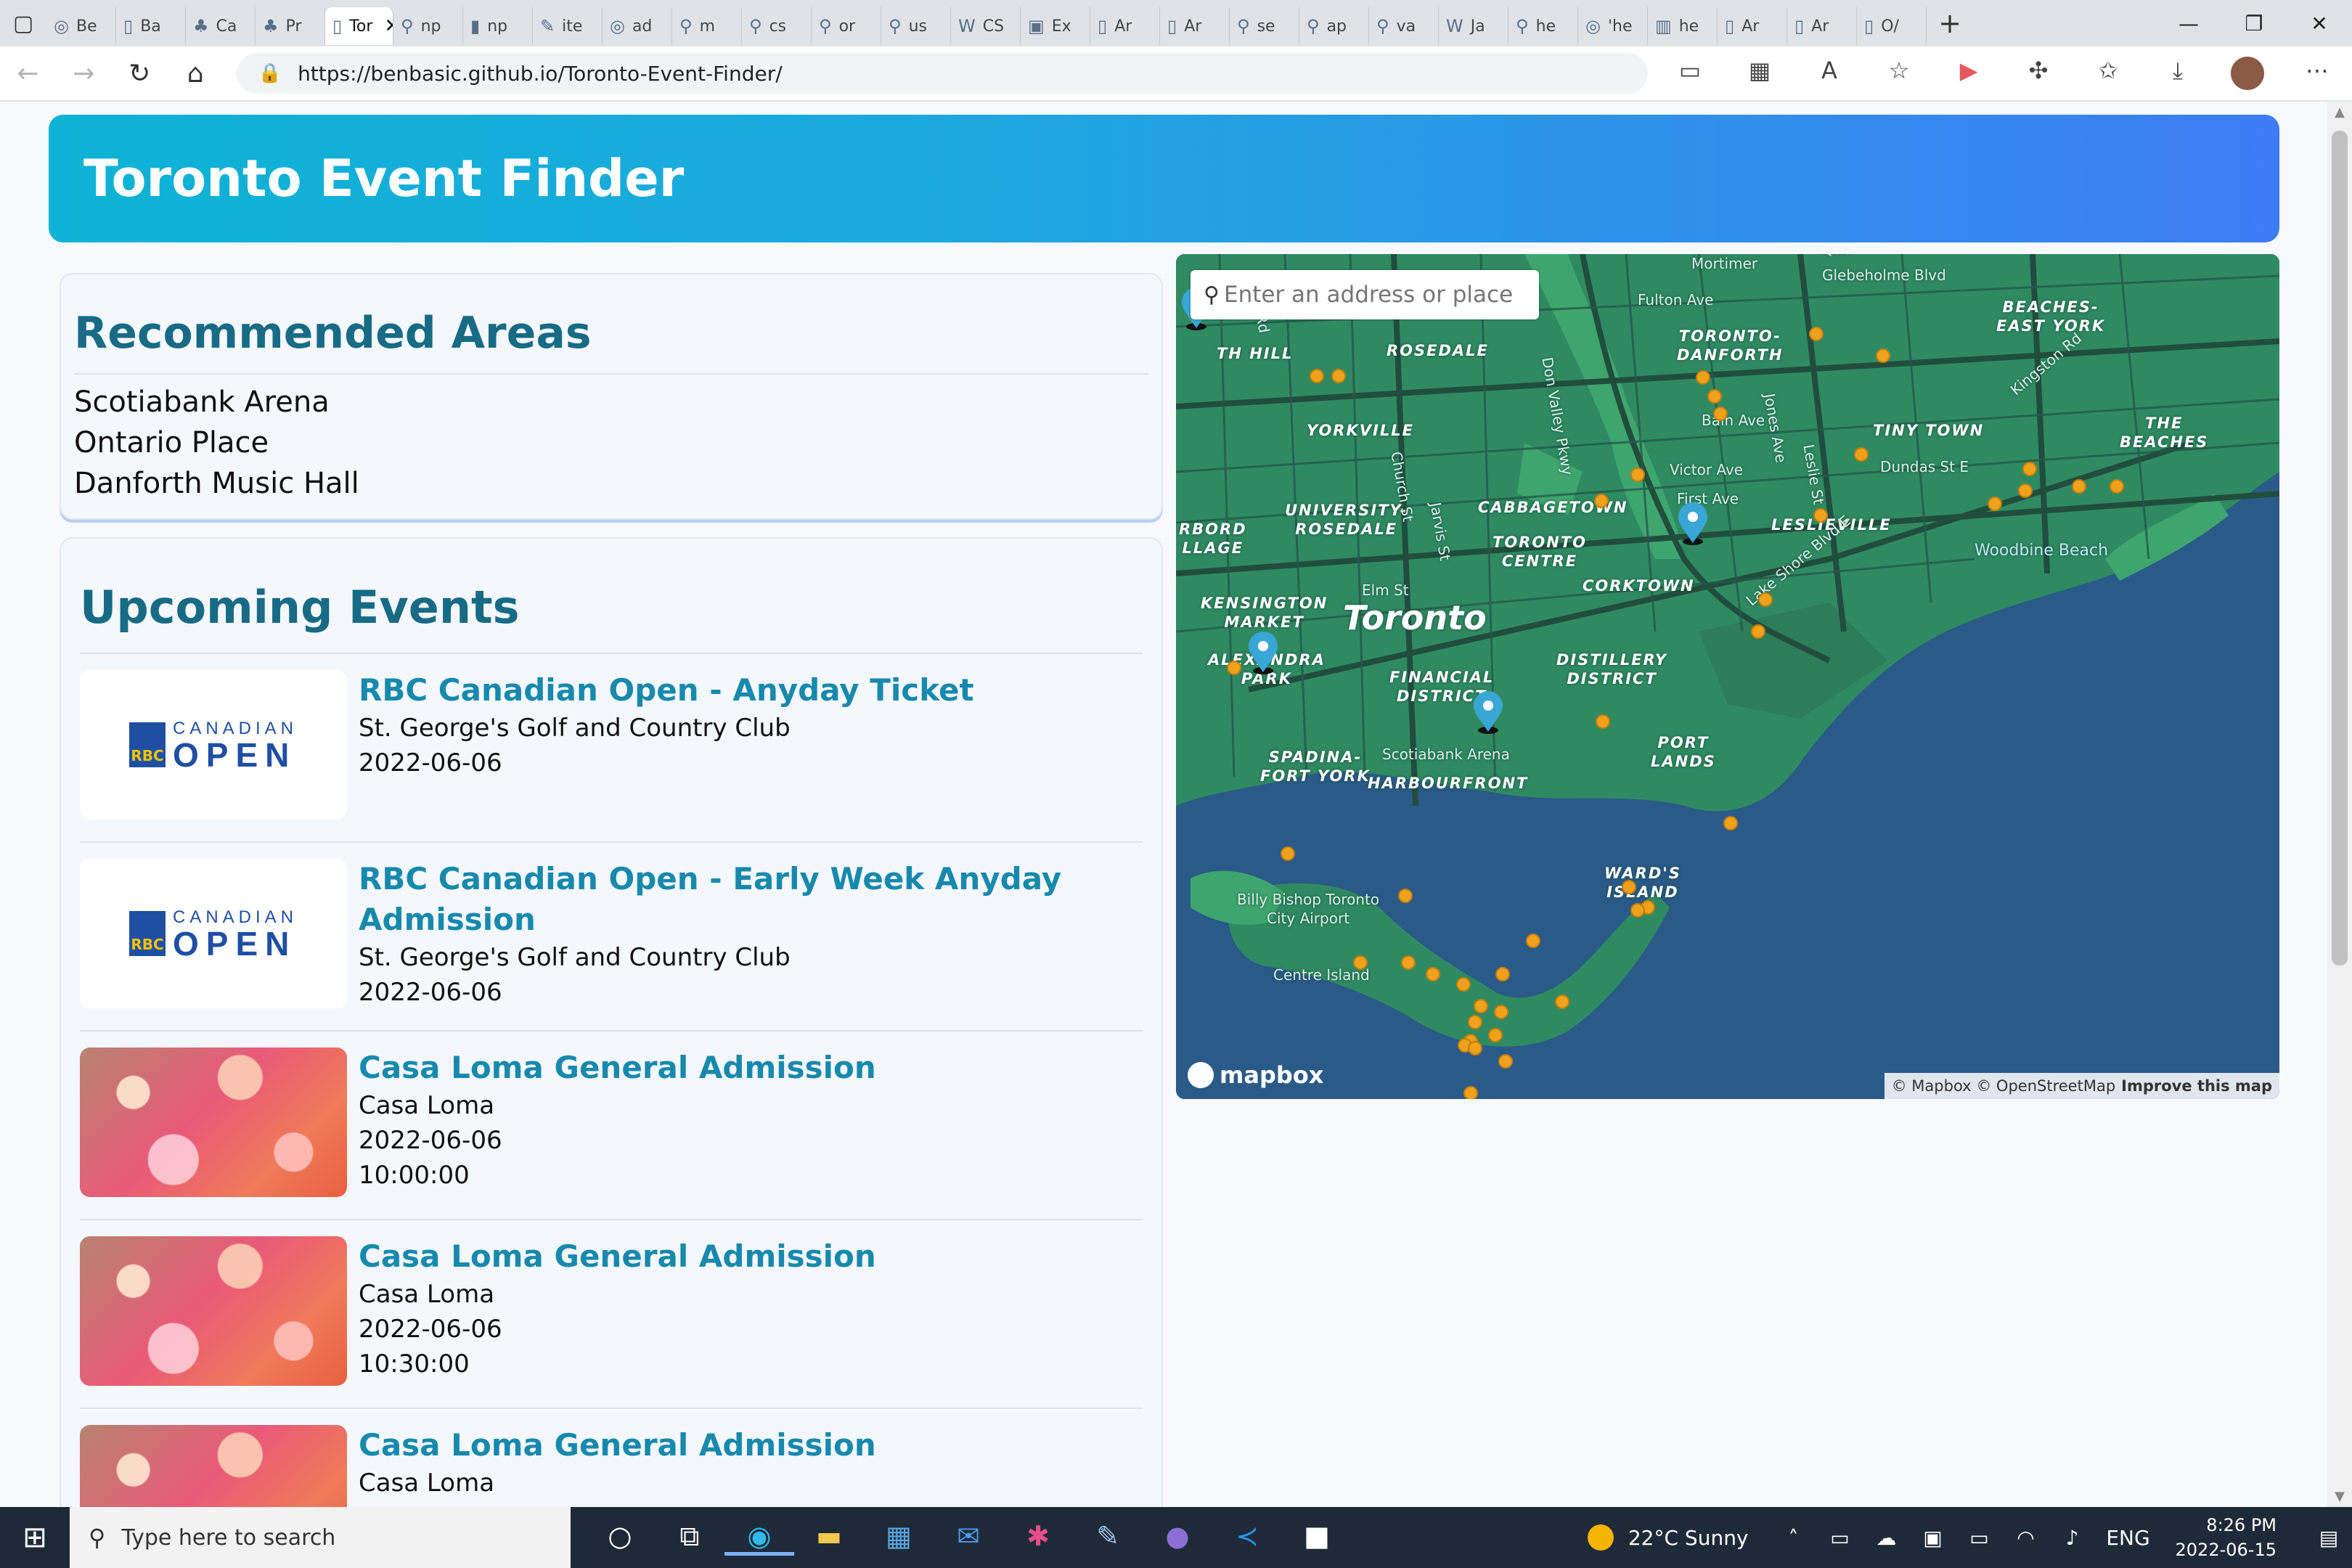  I want to click on notifications-icon: ▤, so click(2329, 1538).